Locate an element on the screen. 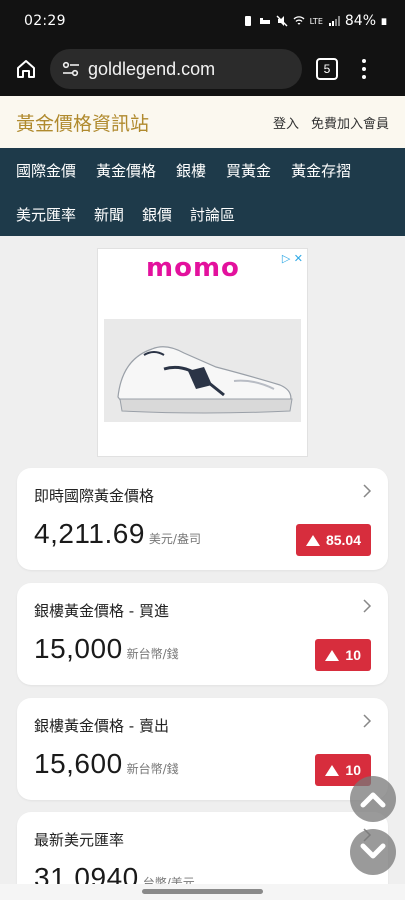  nav-item-jewelry-store: 銀樓 is located at coordinates (191, 170).